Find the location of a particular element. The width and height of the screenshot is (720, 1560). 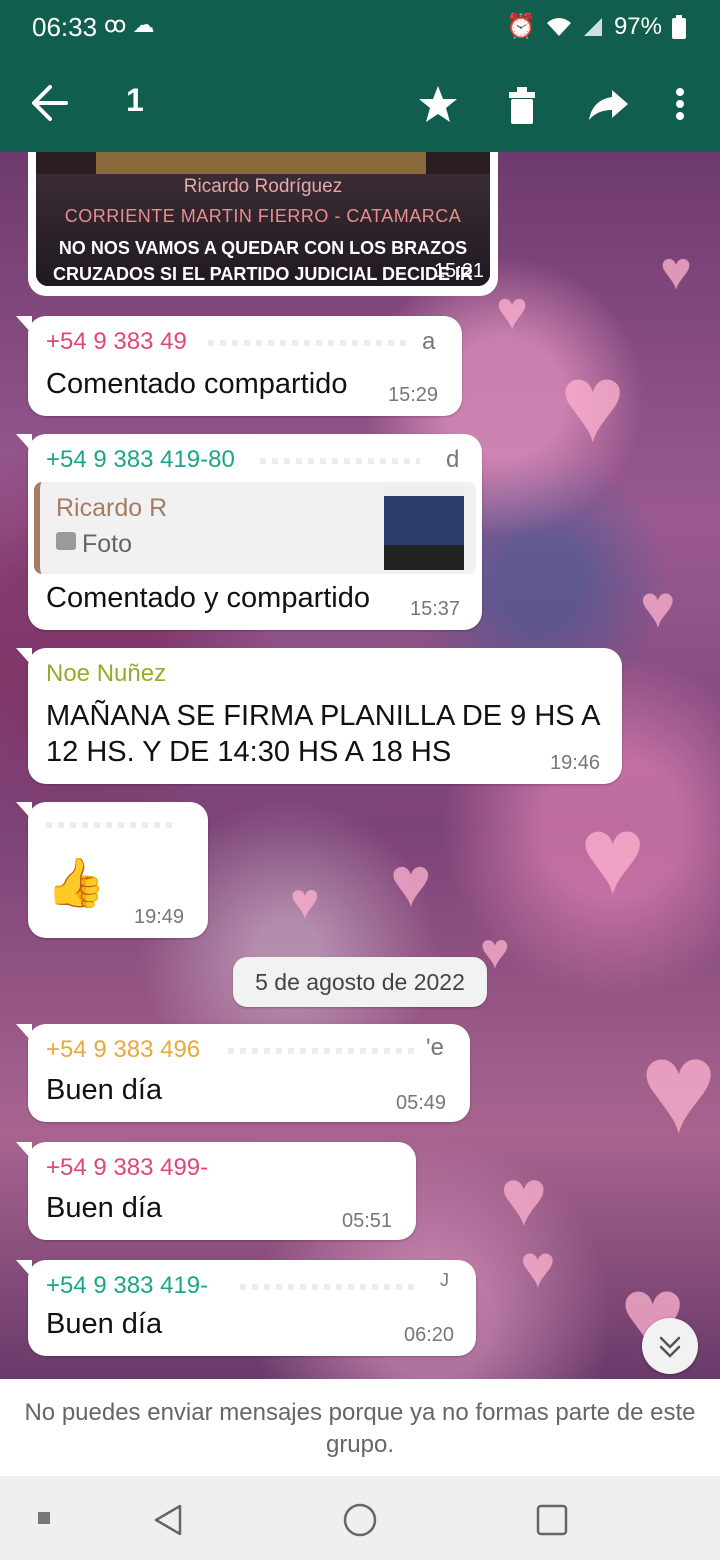

menu-dot-icon is located at coordinates (44, 1518).